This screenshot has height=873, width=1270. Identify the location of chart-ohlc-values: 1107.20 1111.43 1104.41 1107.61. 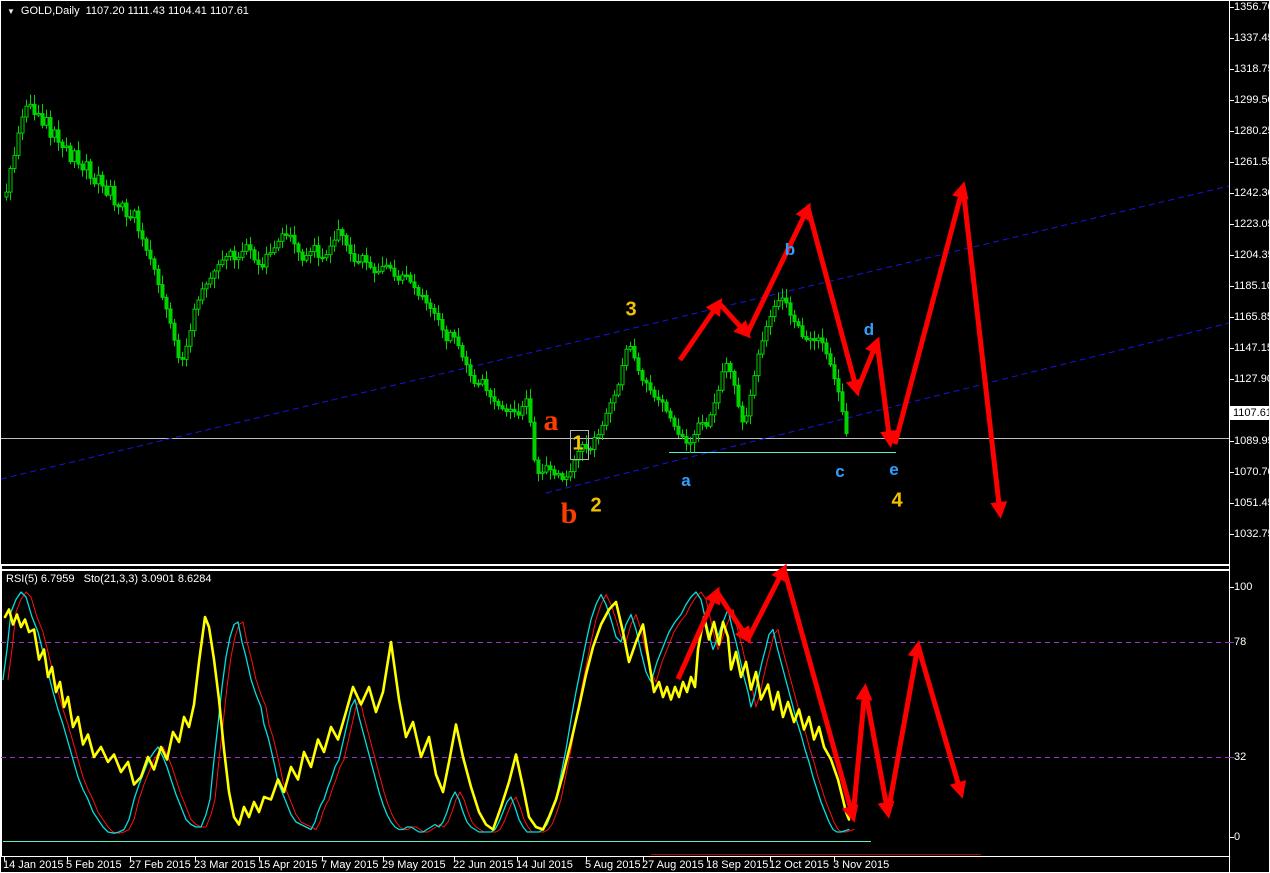
(167, 11).